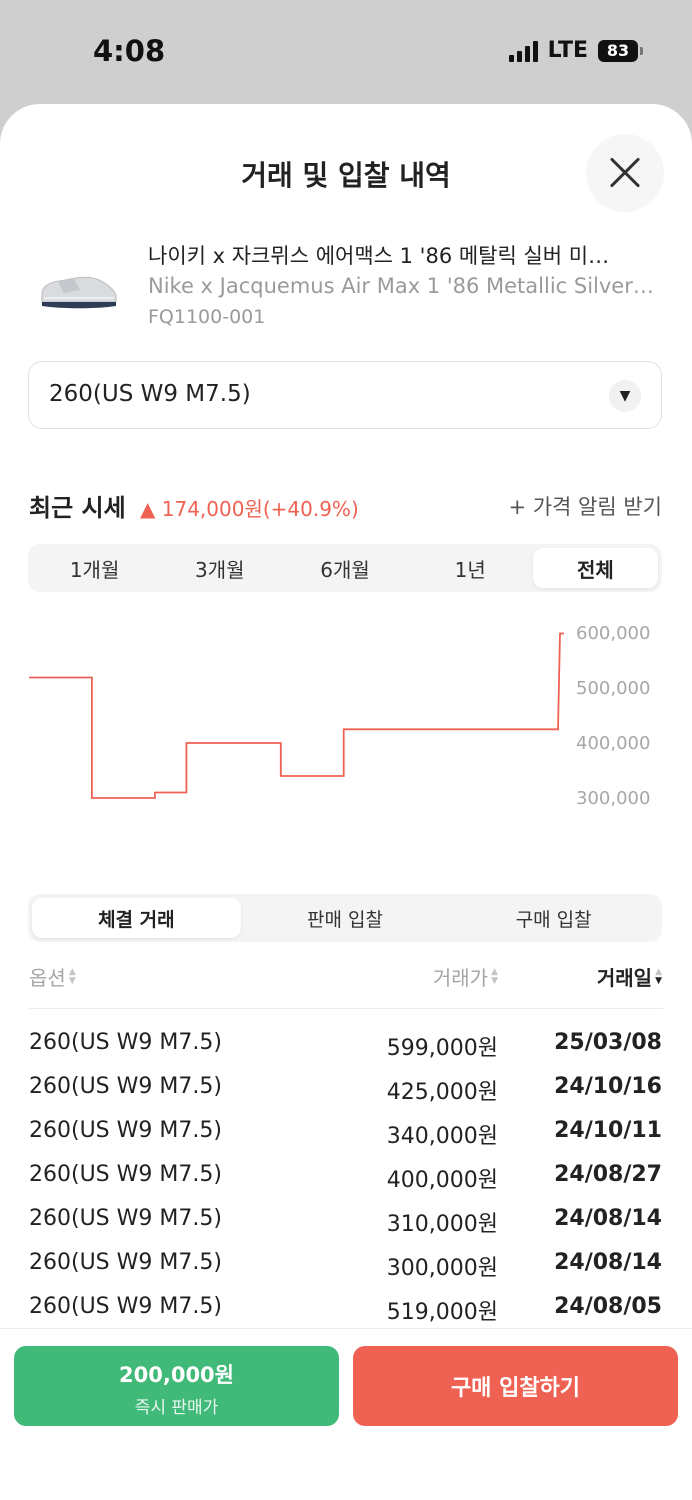 Image resolution: width=692 pixels, height=1500 pixels. I want to click on price-line, so click(296, 715).